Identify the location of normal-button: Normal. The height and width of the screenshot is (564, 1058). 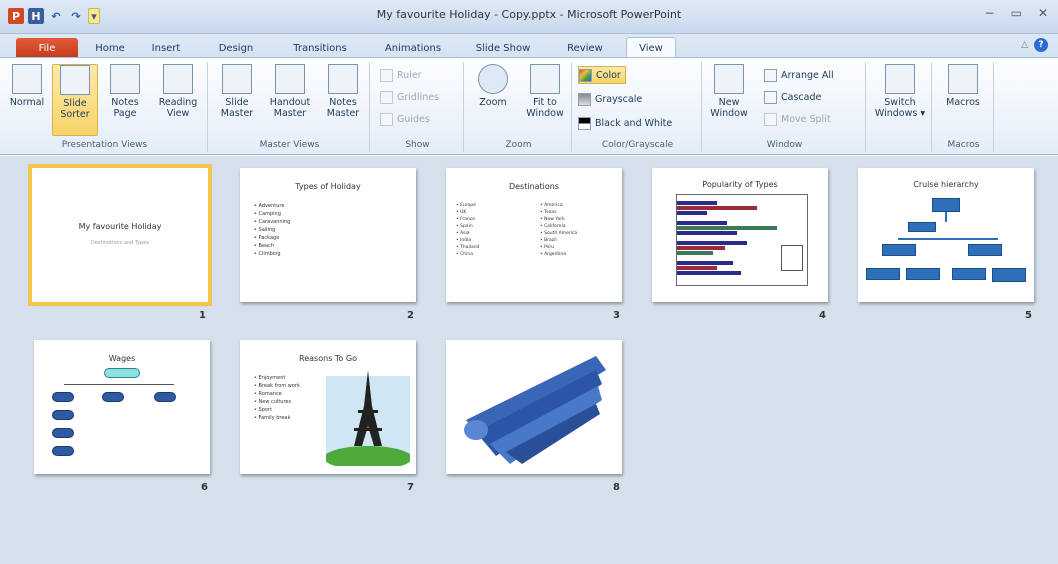
(27, 100).